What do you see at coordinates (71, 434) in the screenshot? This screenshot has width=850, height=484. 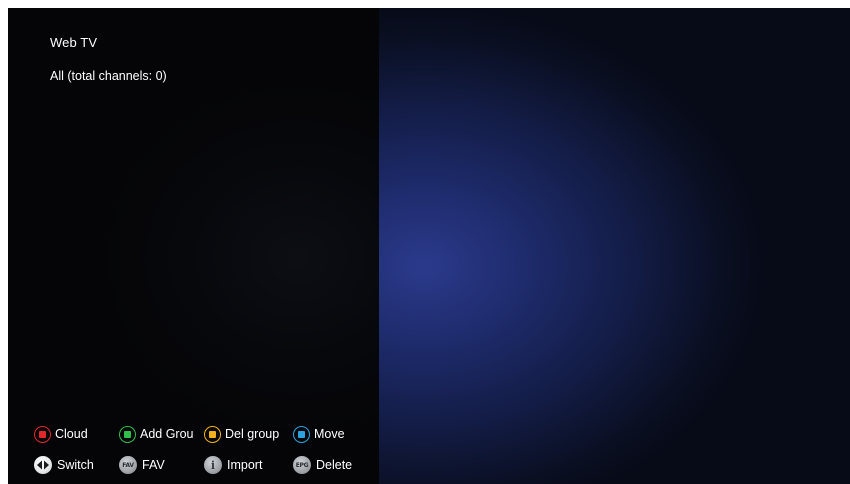 I see `cloud-label: Cloud` at bounding box center [71, 434].